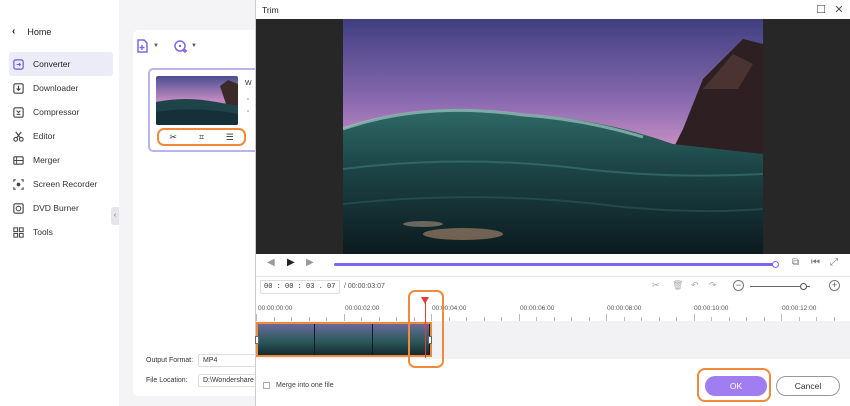 This screenshot has width=850, height=406. Describe the element at coordinates (257, 340) in the screenshot. I see `trim-start-handle` at that location.